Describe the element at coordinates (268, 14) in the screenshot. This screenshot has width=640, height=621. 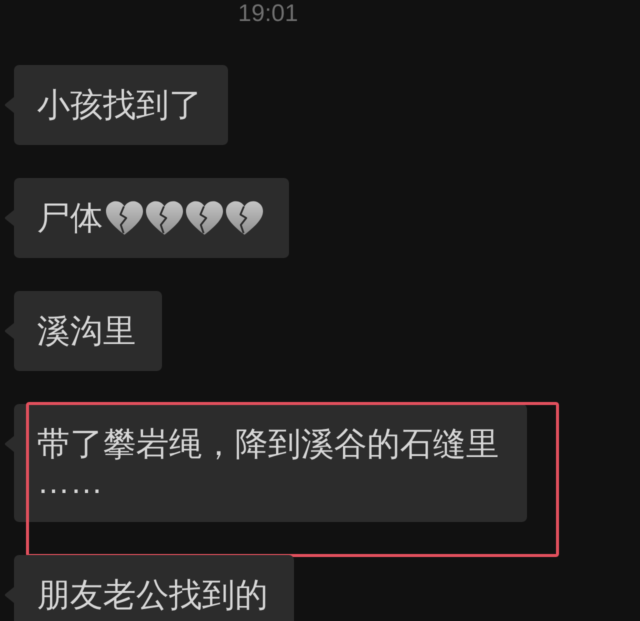
I see `timestamp: 19:01` at that location.